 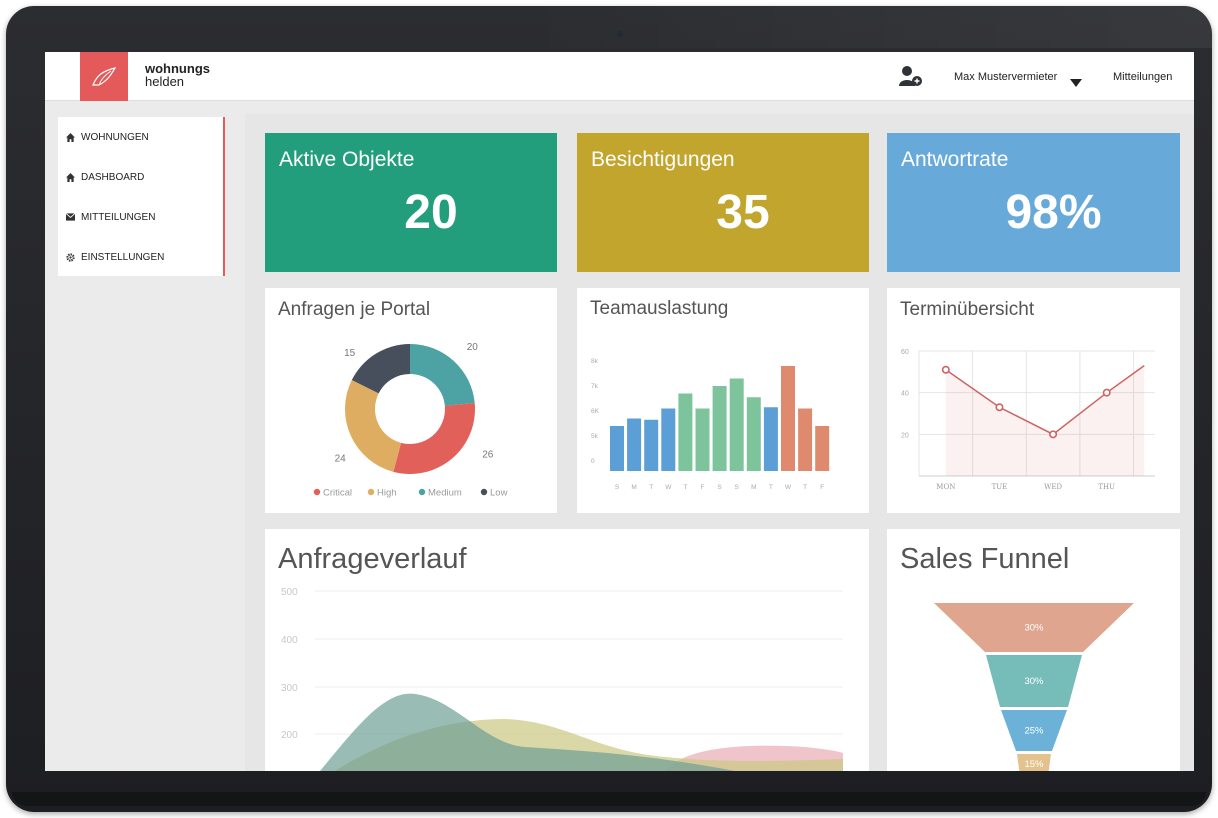 What do you see at coordinates (945, 487) in the screenshot?
I see `x-tick-label: MON` at bounding box center [945, 487].